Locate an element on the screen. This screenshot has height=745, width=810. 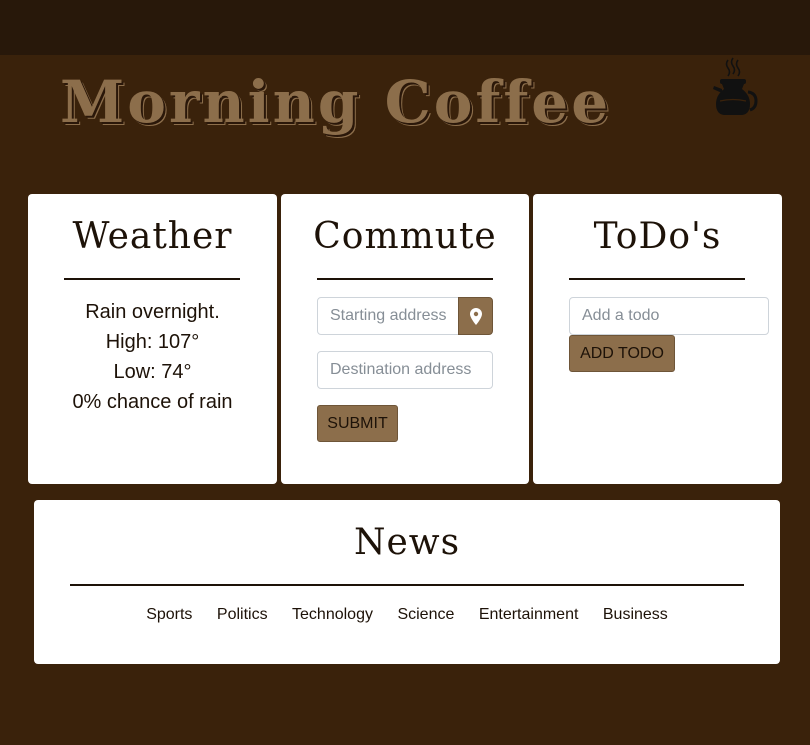
starting-address-input is located at coordinates (388, 316).